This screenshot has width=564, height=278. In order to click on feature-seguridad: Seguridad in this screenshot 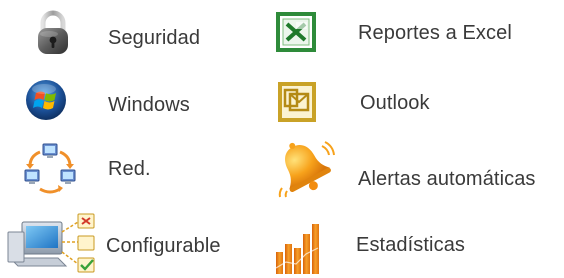, I will do `click(136, 35)`.